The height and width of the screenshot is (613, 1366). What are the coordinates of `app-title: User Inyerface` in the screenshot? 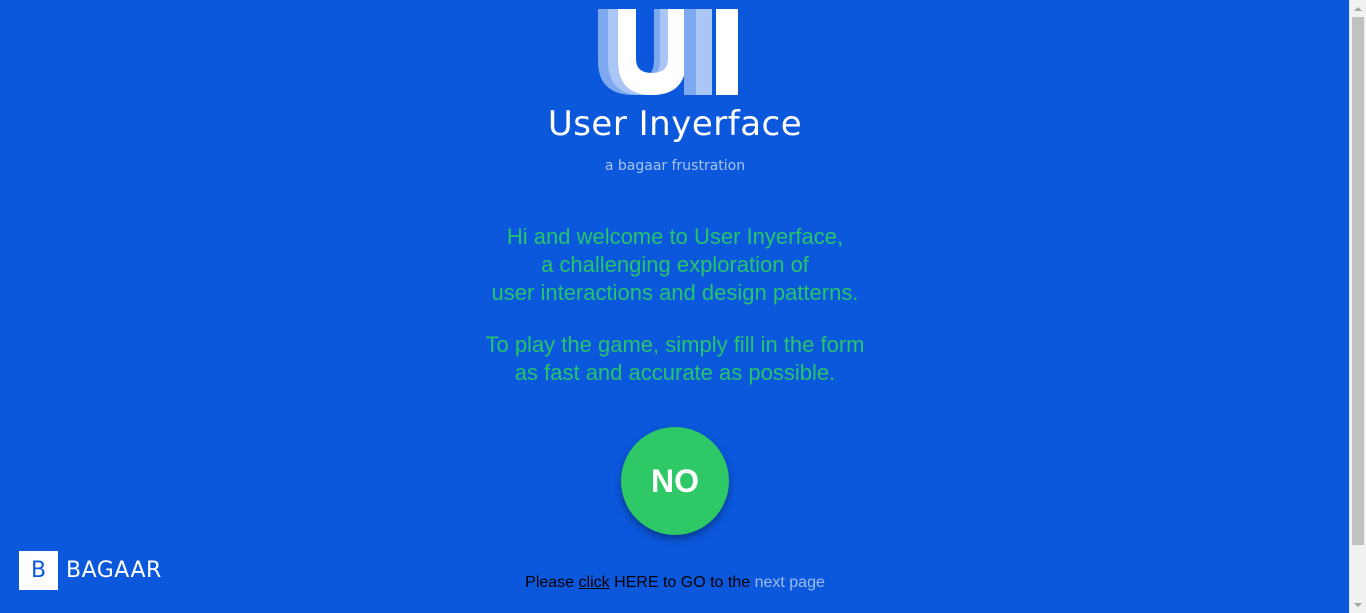 It's located at (675, 124).